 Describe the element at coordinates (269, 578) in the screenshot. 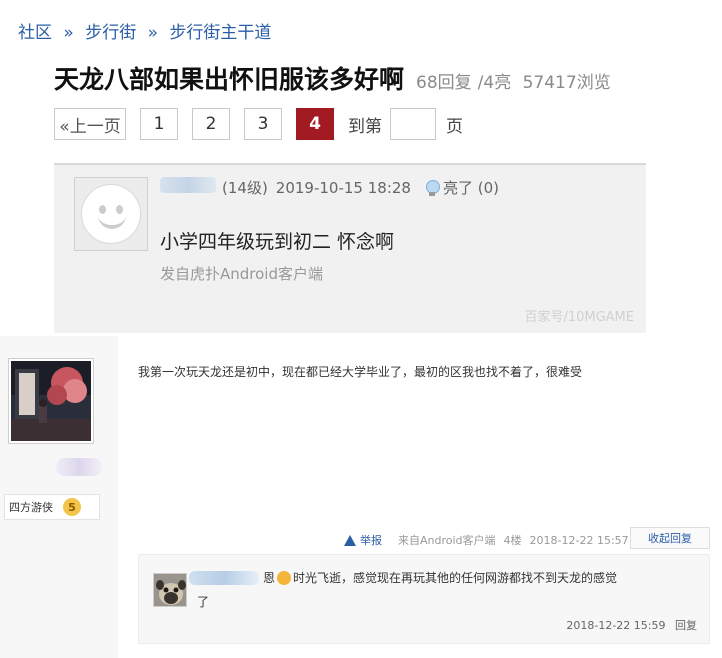

I see `sub-reply-prefix: 恩` at that location.